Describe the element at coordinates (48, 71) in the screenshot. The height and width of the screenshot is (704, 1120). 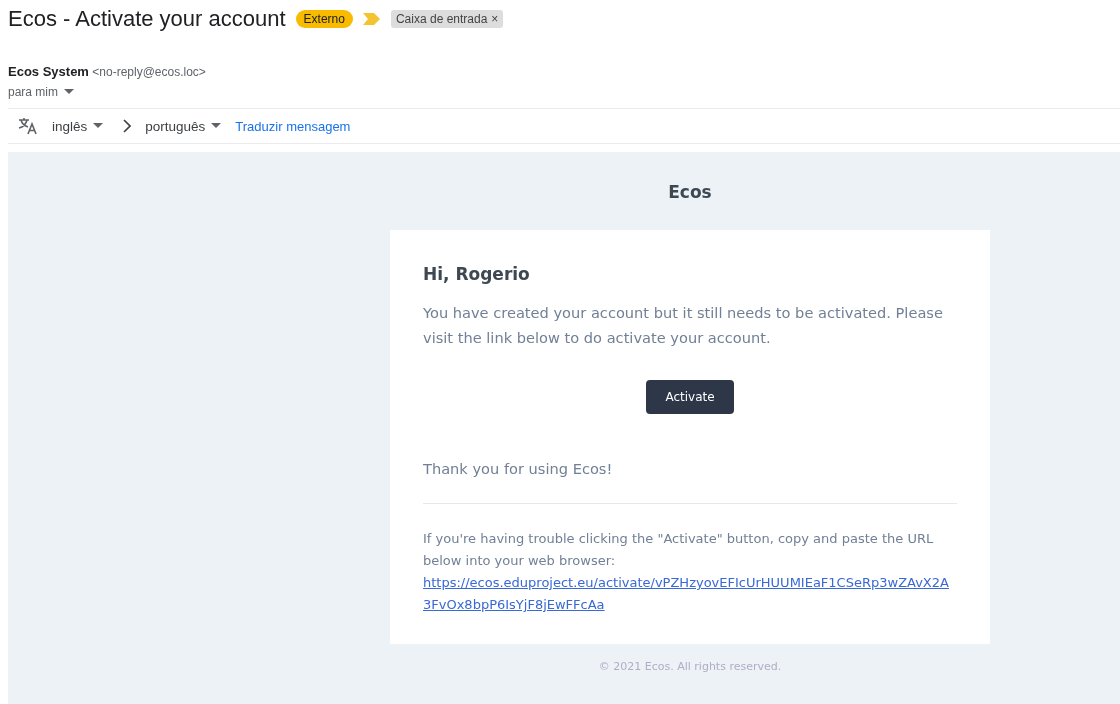
I see `sender-name: Ecos System` at that location.